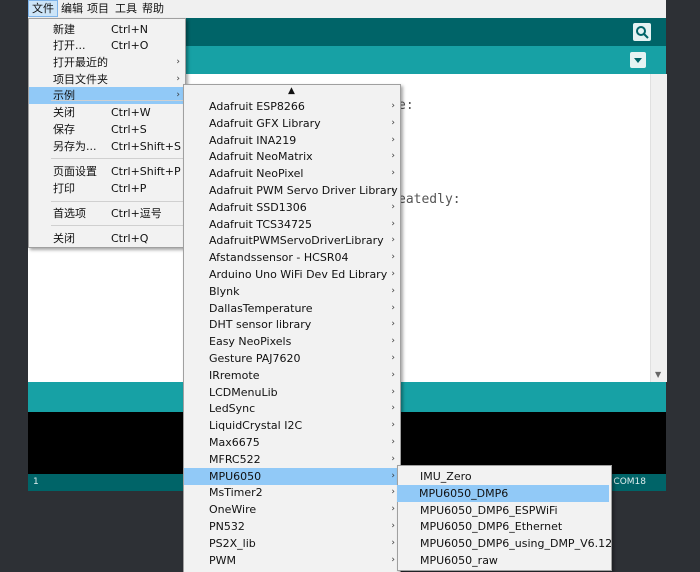 This screenshot has width=700, height=572. Describe the element at coordinates (292, 509) in the screenshot. I see `examples-item-onewire: OneWire ›` at that location.